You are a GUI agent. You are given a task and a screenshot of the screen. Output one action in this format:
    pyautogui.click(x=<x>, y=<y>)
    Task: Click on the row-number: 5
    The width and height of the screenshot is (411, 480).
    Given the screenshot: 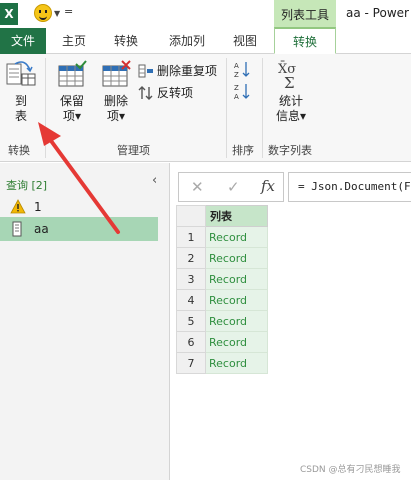 What is the action you would take?
    pyautogui.click(x=191, y=321)
    